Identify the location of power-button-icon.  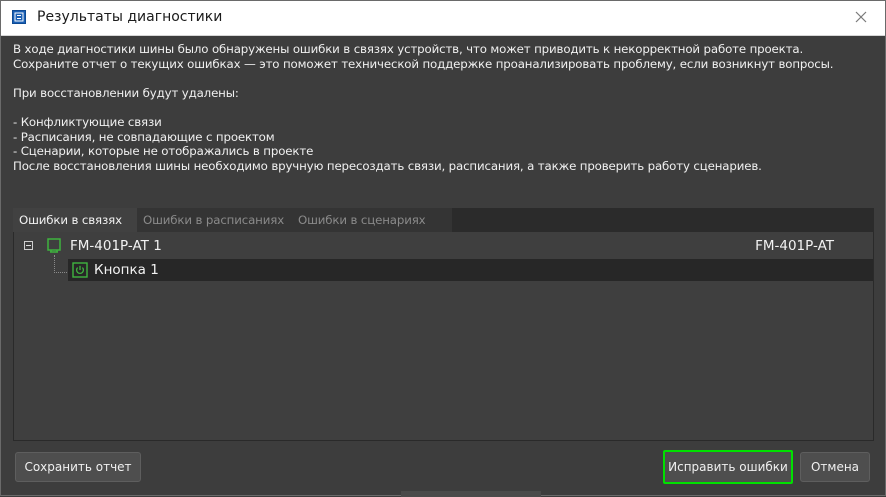
(80, 270).